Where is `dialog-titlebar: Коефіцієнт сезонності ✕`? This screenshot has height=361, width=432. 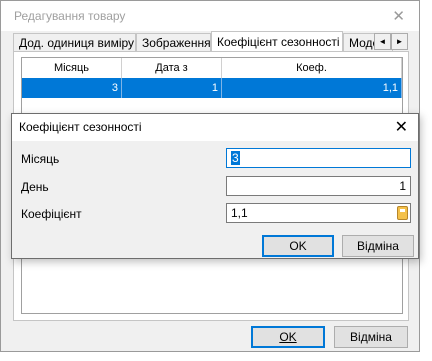 dialog-titlebar: Коефіцієнт сезонності ✕ is located at coordinates (215, 127).